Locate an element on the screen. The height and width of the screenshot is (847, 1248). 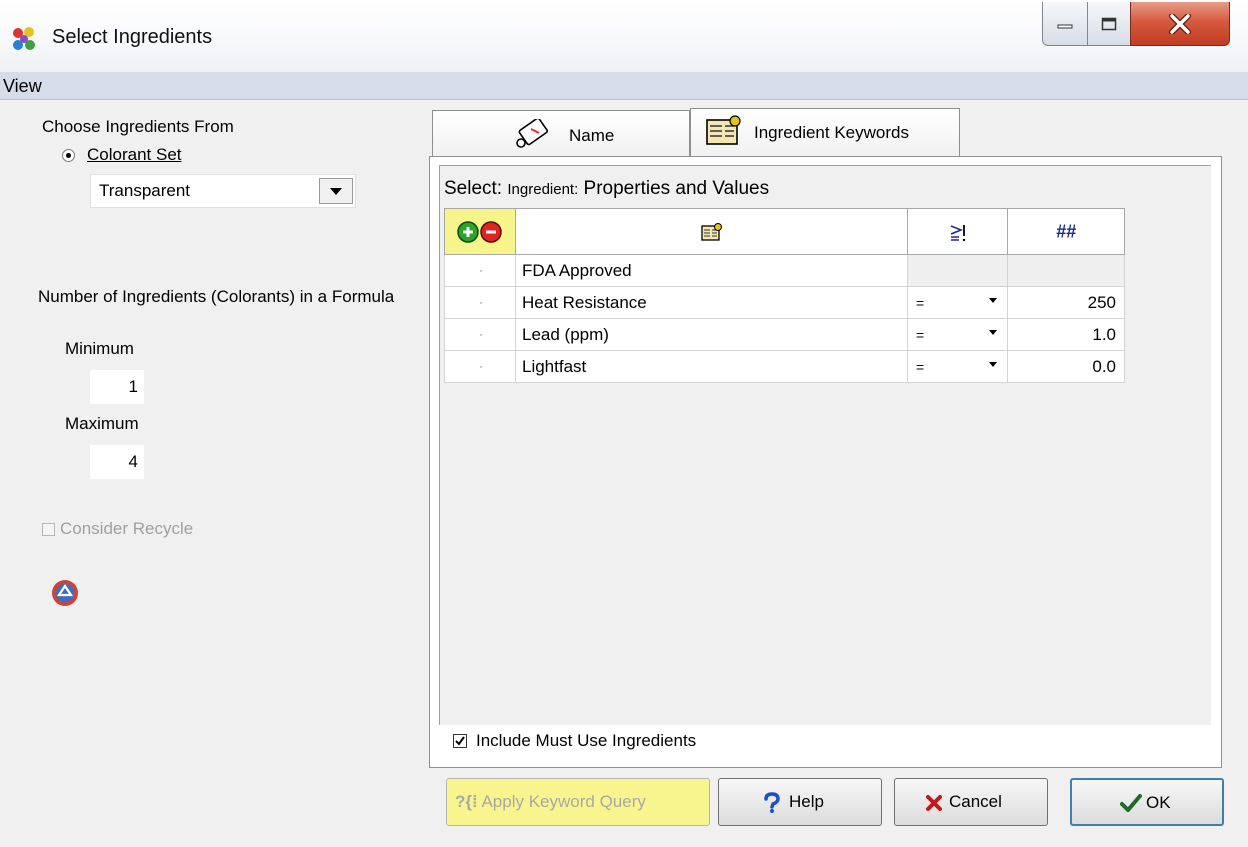
properties-label: Properties and Values is located at coordinates (676, 188).